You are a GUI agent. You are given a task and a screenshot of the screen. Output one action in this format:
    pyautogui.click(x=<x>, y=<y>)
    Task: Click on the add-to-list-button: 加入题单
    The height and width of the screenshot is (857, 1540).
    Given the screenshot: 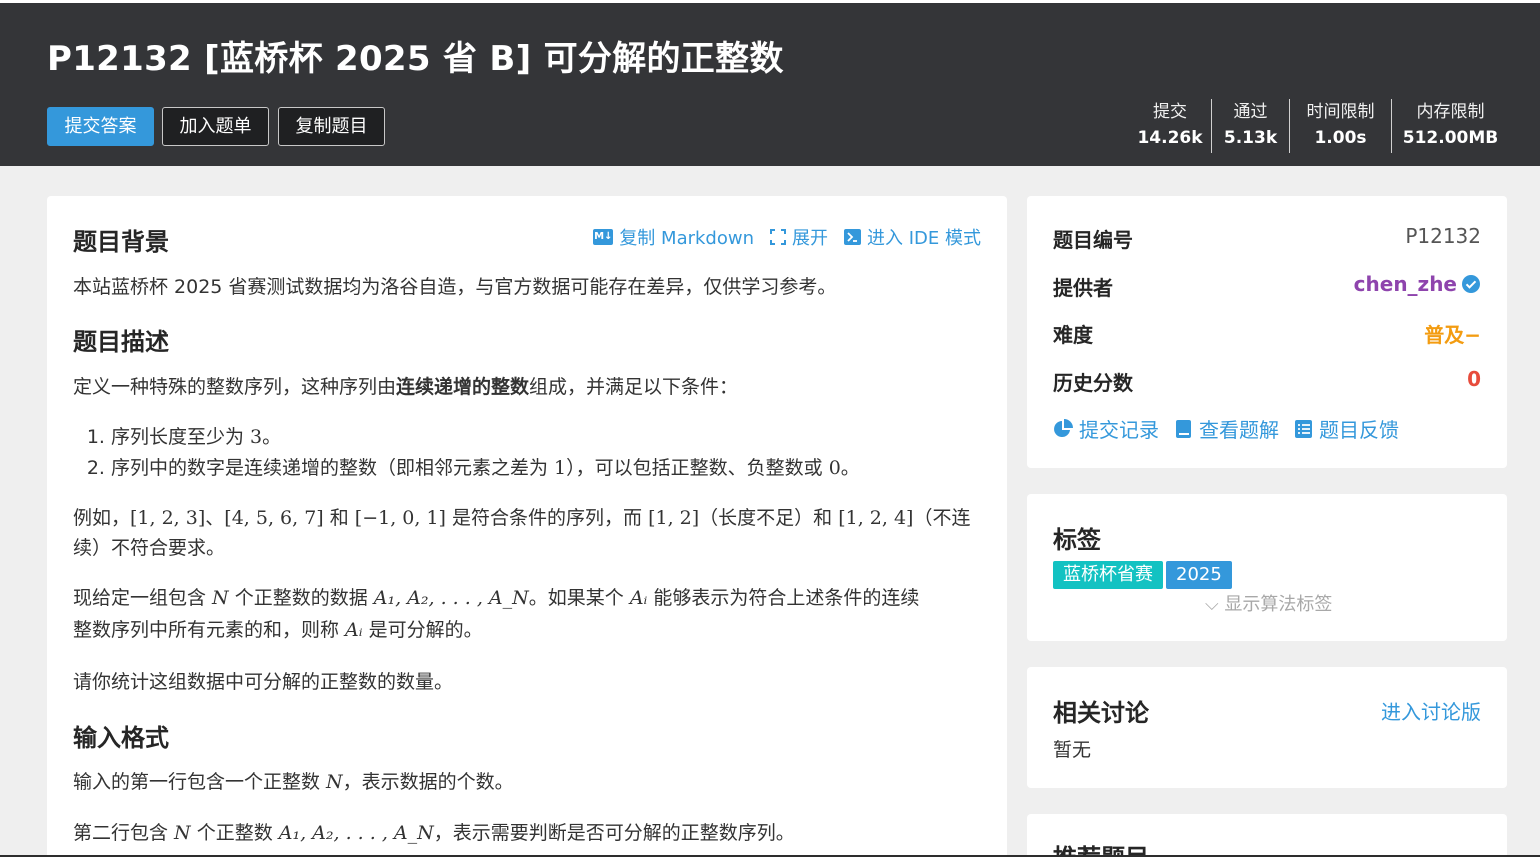 What is the action you would take?
    pyautogui.click(x=215, y=126)
    